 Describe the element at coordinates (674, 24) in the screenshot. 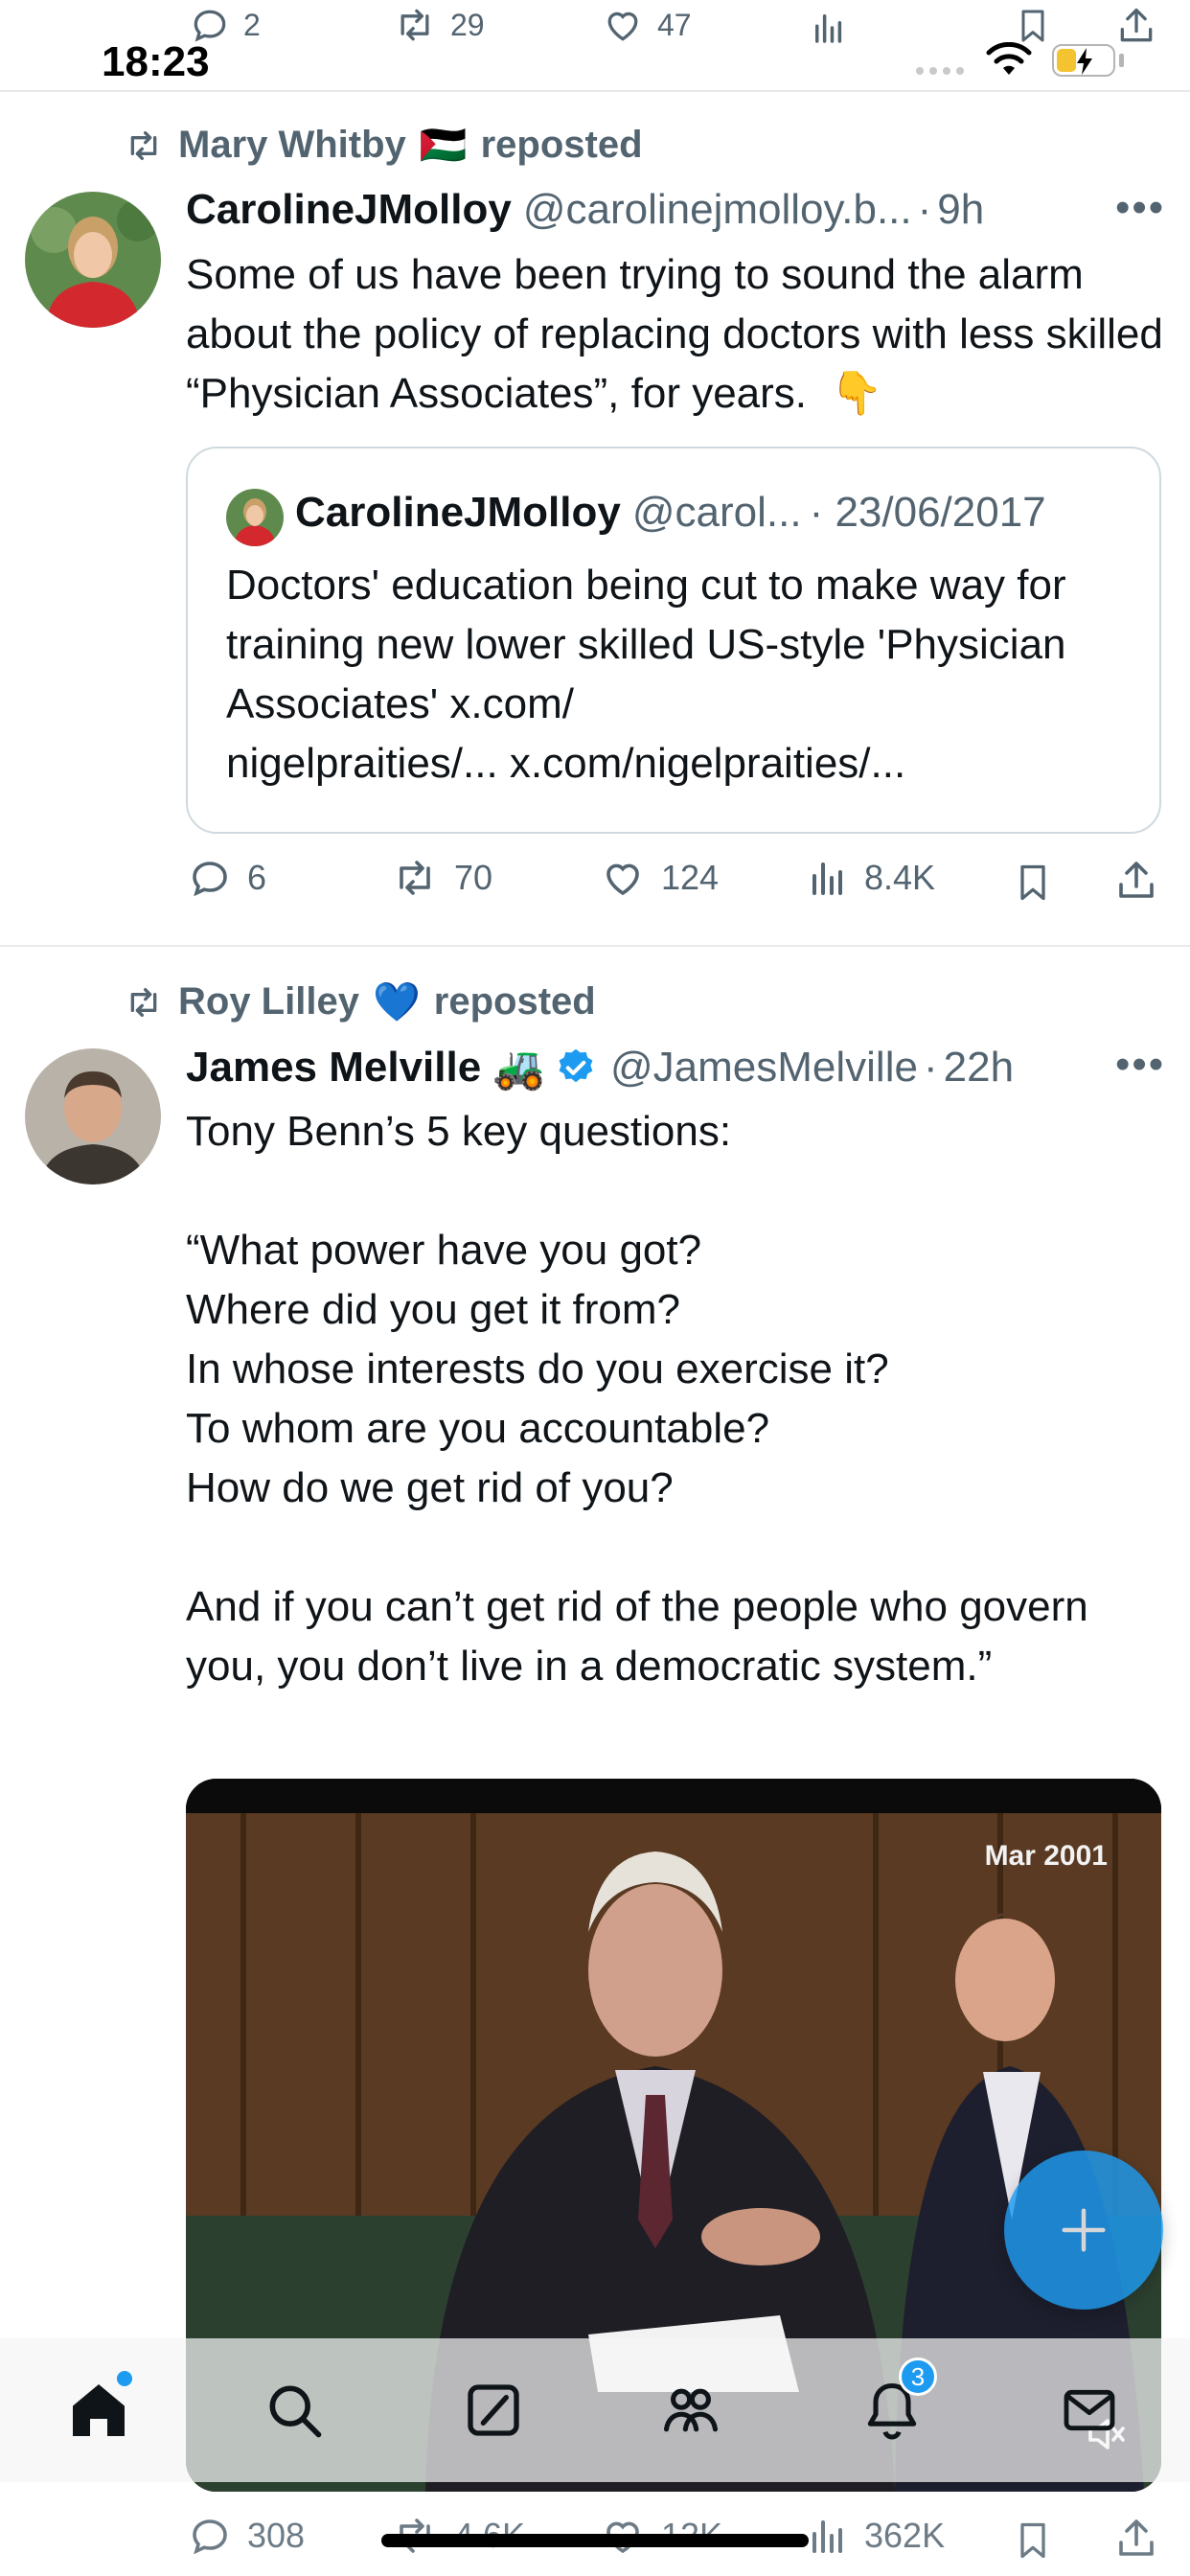

I see `like-count: 47` at that location.